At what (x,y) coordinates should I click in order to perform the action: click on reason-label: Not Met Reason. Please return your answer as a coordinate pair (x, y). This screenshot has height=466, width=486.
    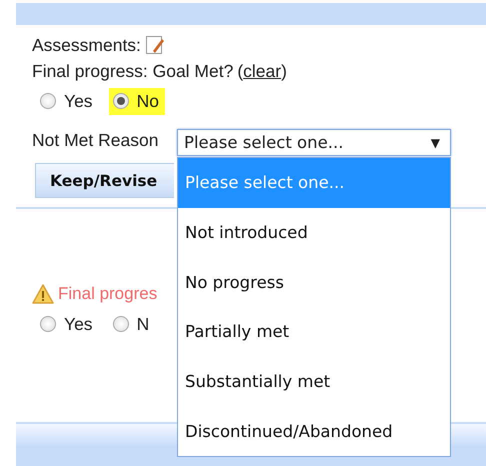
    Looking at the image, I should click on (95, 140).